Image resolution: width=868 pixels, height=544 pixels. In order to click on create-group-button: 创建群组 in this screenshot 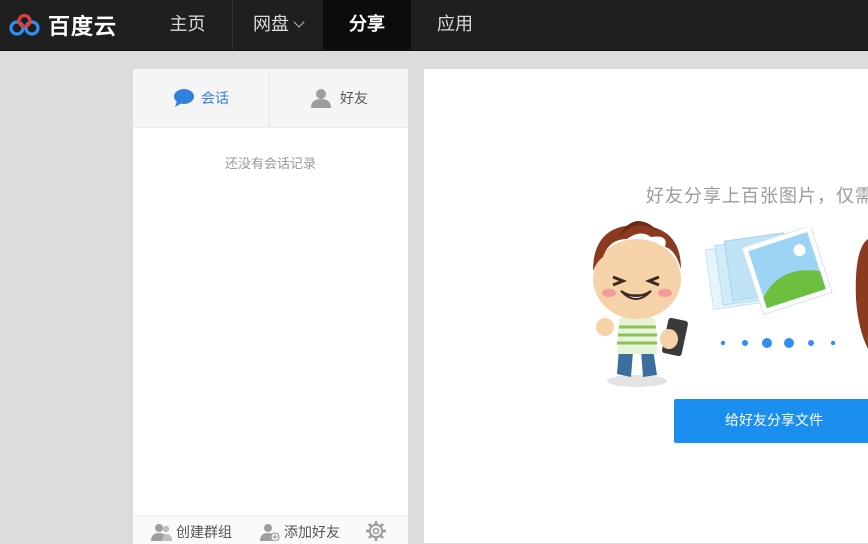, I will do `click(191, 532)`.